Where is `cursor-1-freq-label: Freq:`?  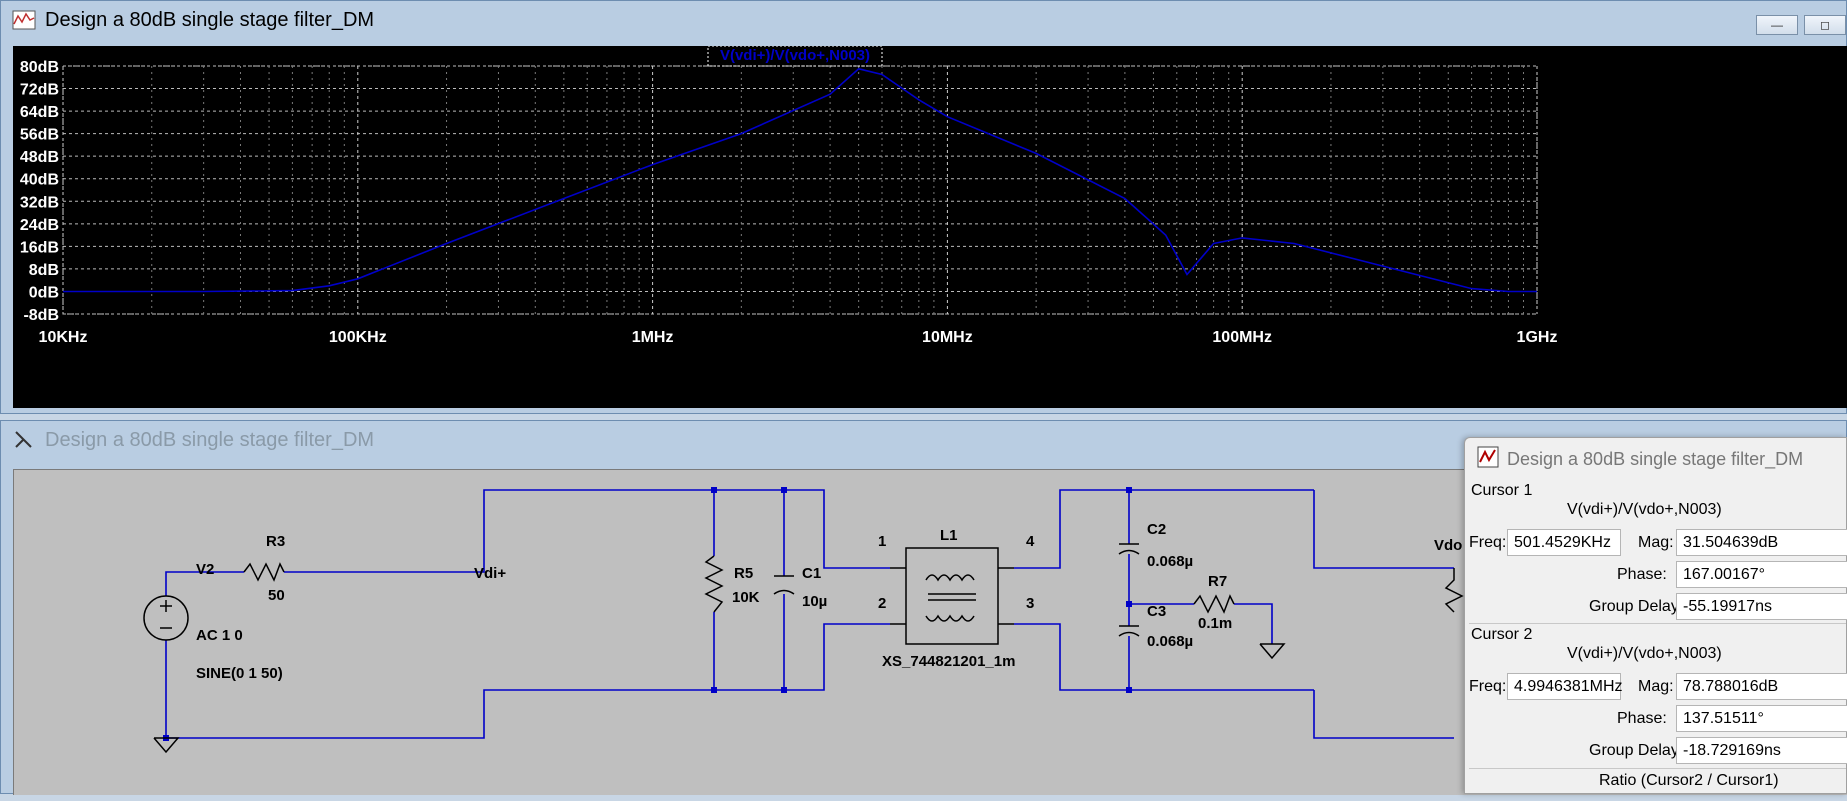 cursor-1-freq-label: Freq: is located at coordinates (1488, 542).